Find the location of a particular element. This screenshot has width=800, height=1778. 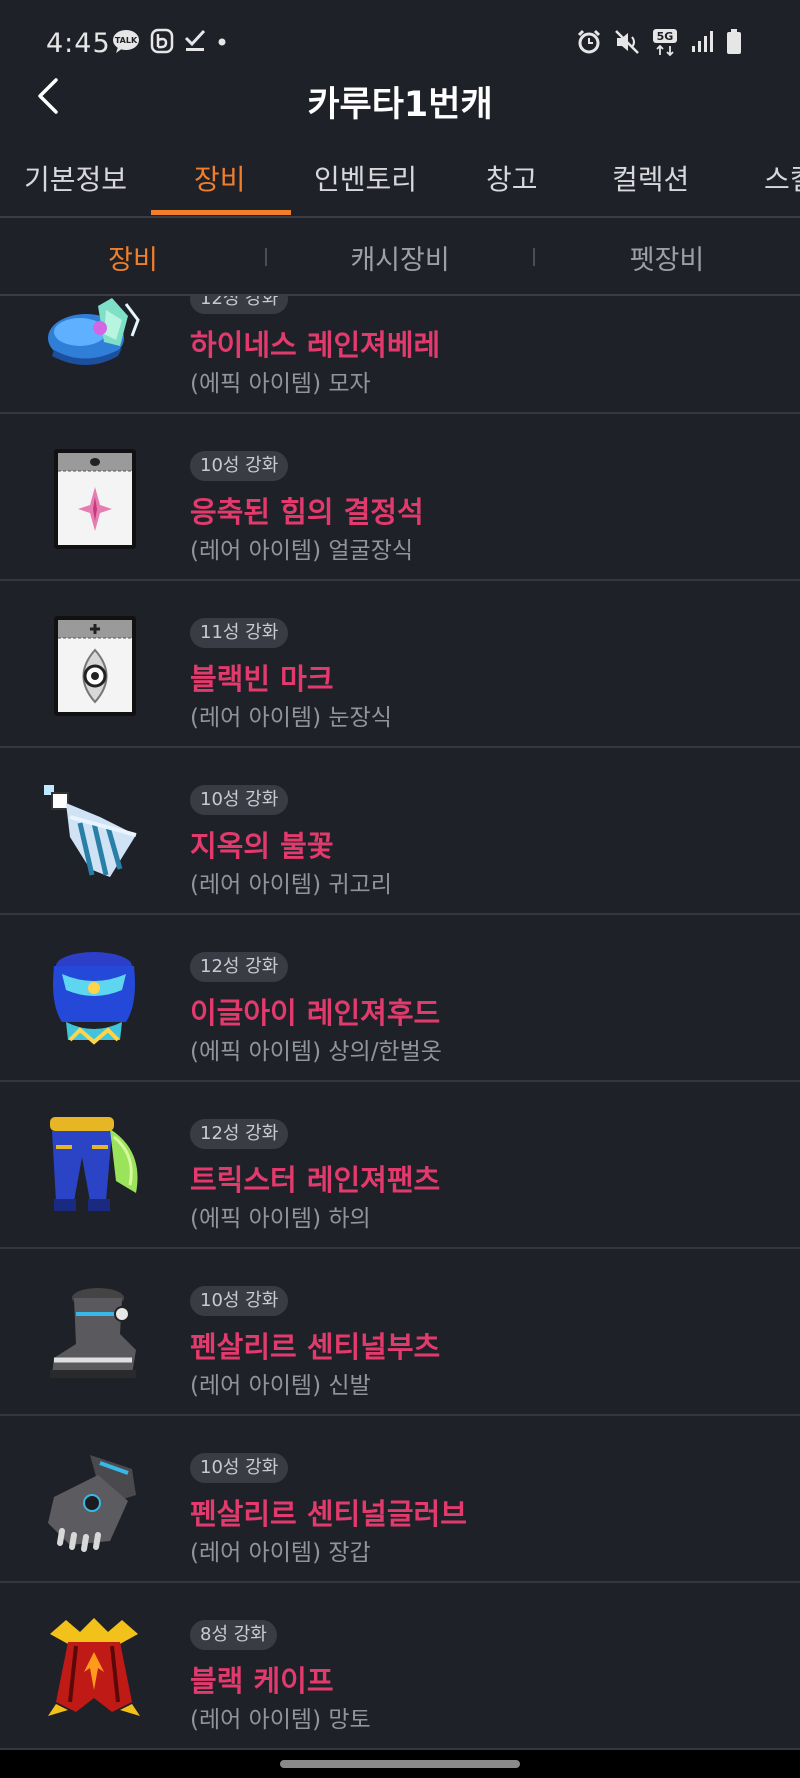

status-left-icons: TALK is located at coordinates (170, 41).